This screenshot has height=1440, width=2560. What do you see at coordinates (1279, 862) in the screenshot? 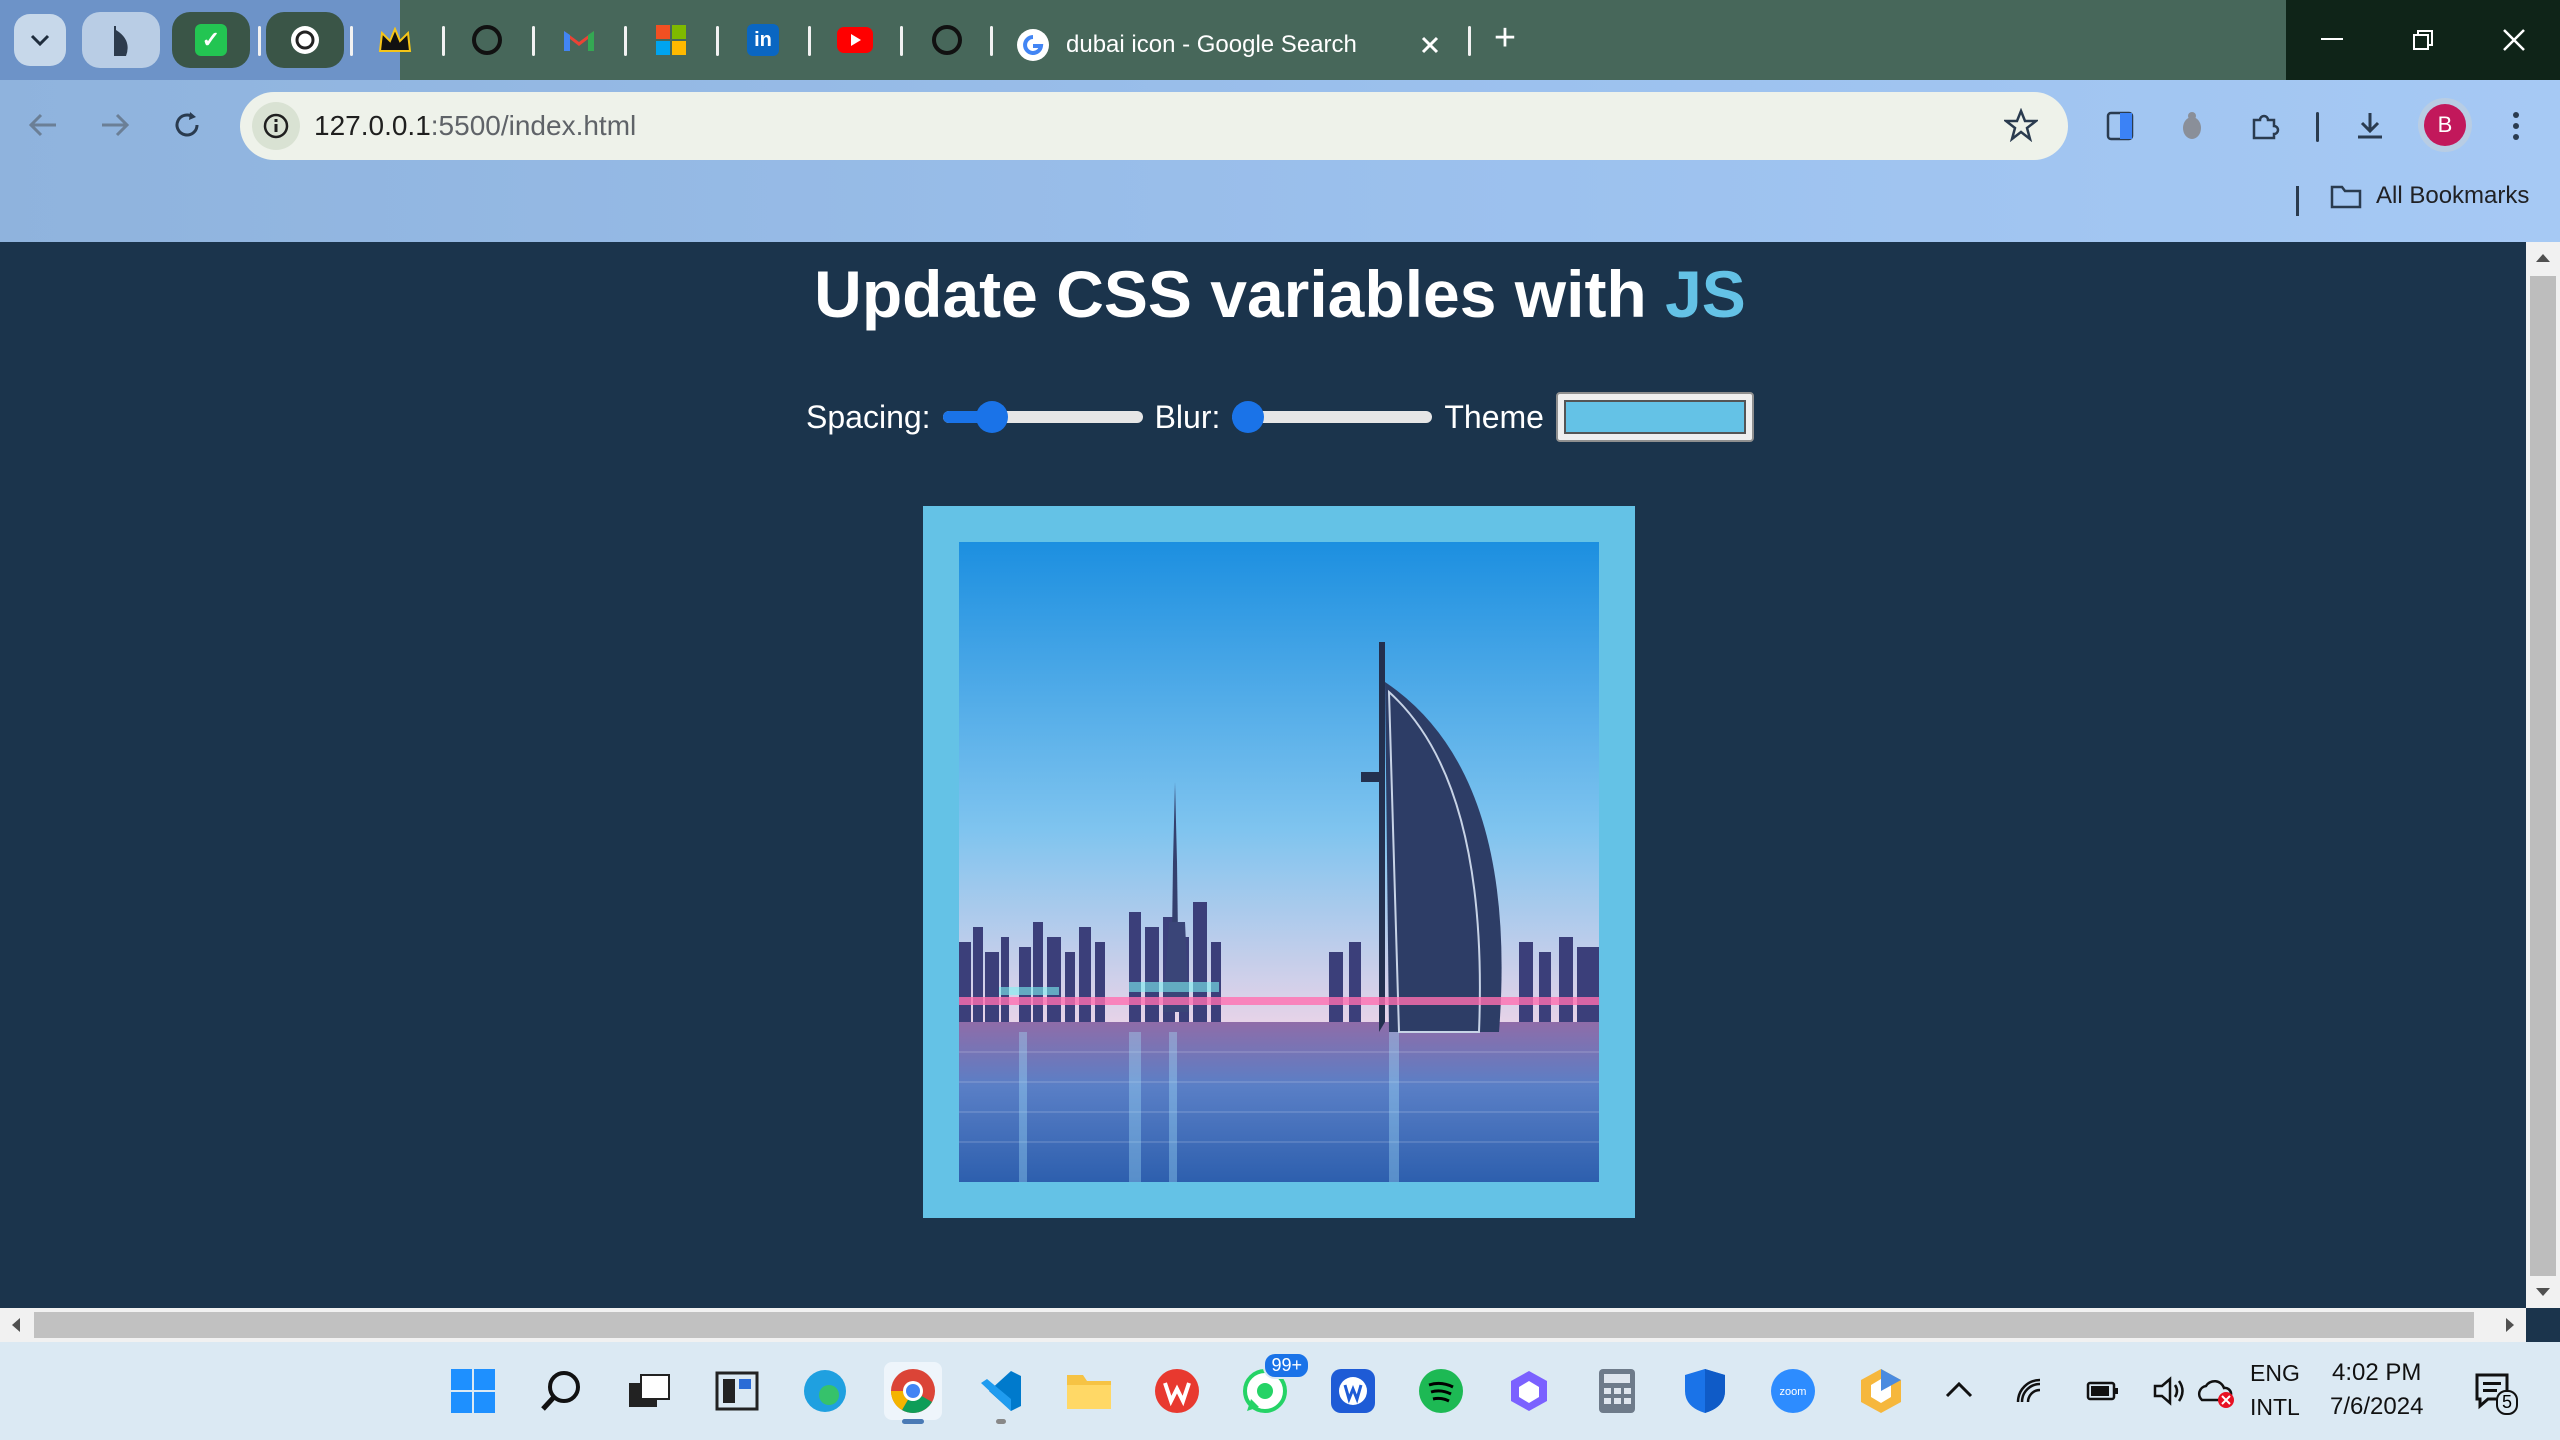
I see `dubai-skyline-image` at bounding box center [1279, 862].